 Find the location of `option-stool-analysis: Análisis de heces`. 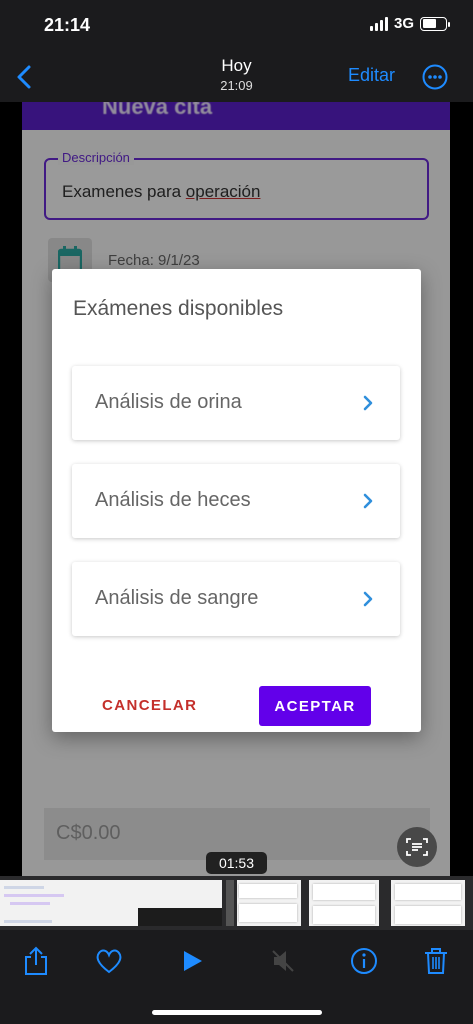

option-stool-analysis: Análisis de heces is located at coordinates (236, 501).